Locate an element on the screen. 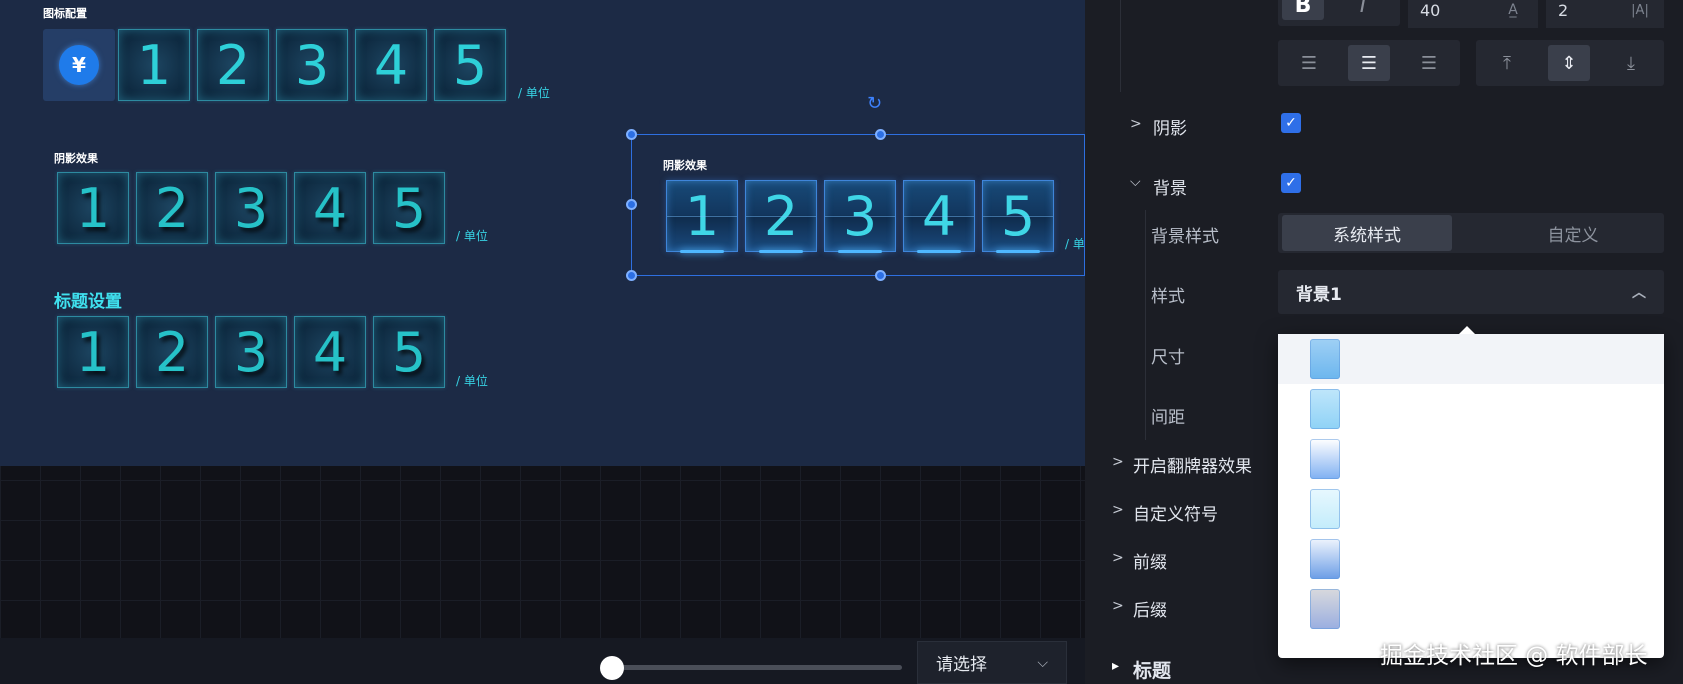 The width and height of the screenshot is (1683, 684). resize-handle-top-left is located at coordinates (631, 134).